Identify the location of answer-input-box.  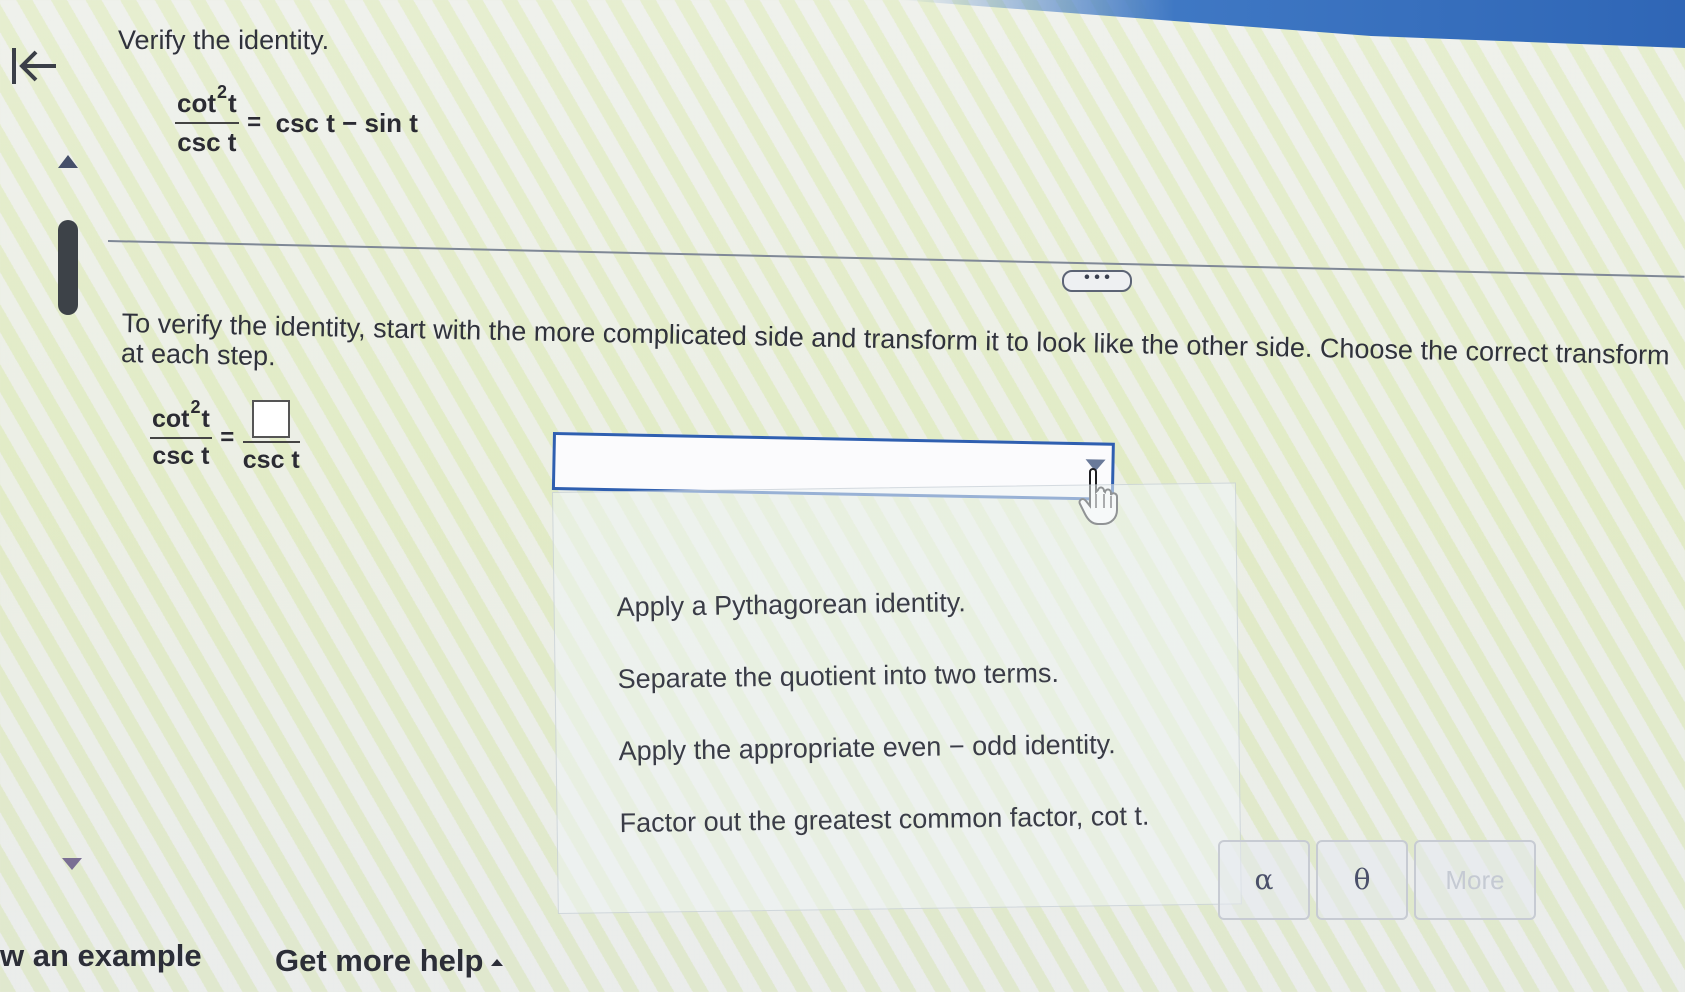
(271, 419).